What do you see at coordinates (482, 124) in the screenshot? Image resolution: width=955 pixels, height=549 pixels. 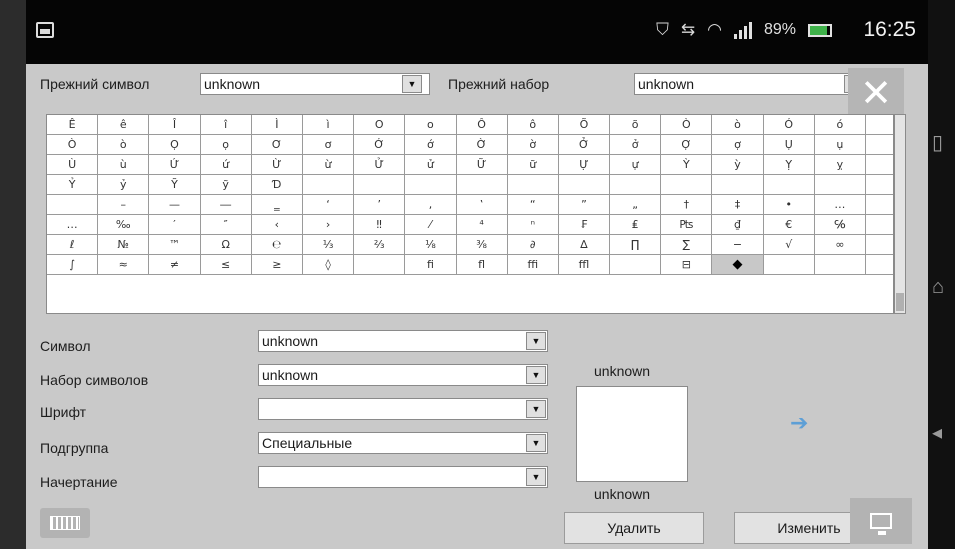 I see `glyph-cell: Ô` at bounding box center [482, 124].